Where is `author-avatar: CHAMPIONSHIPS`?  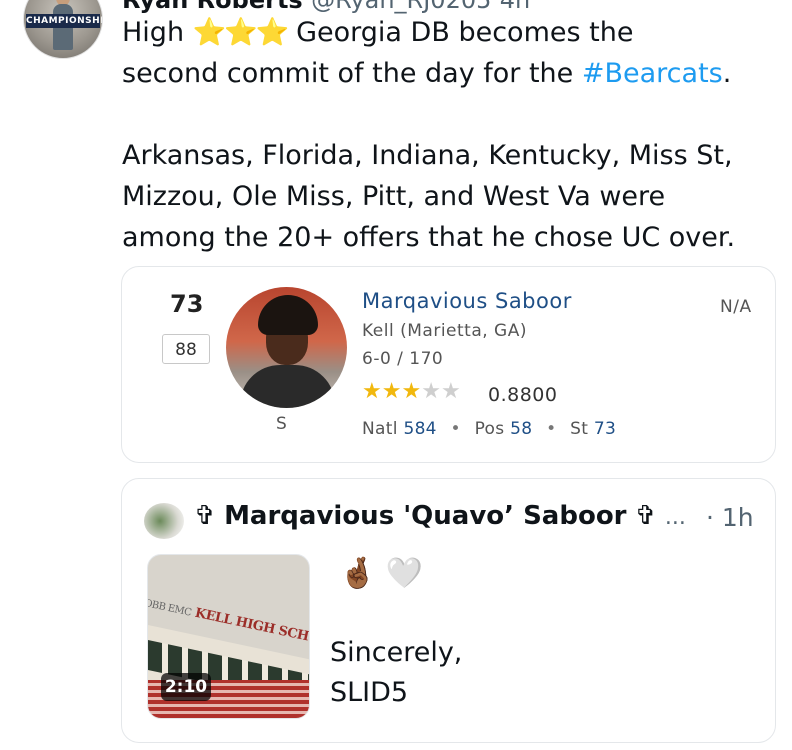
author-avatar: CHAMPIONSHIPS is located at coordinates (63, 29).